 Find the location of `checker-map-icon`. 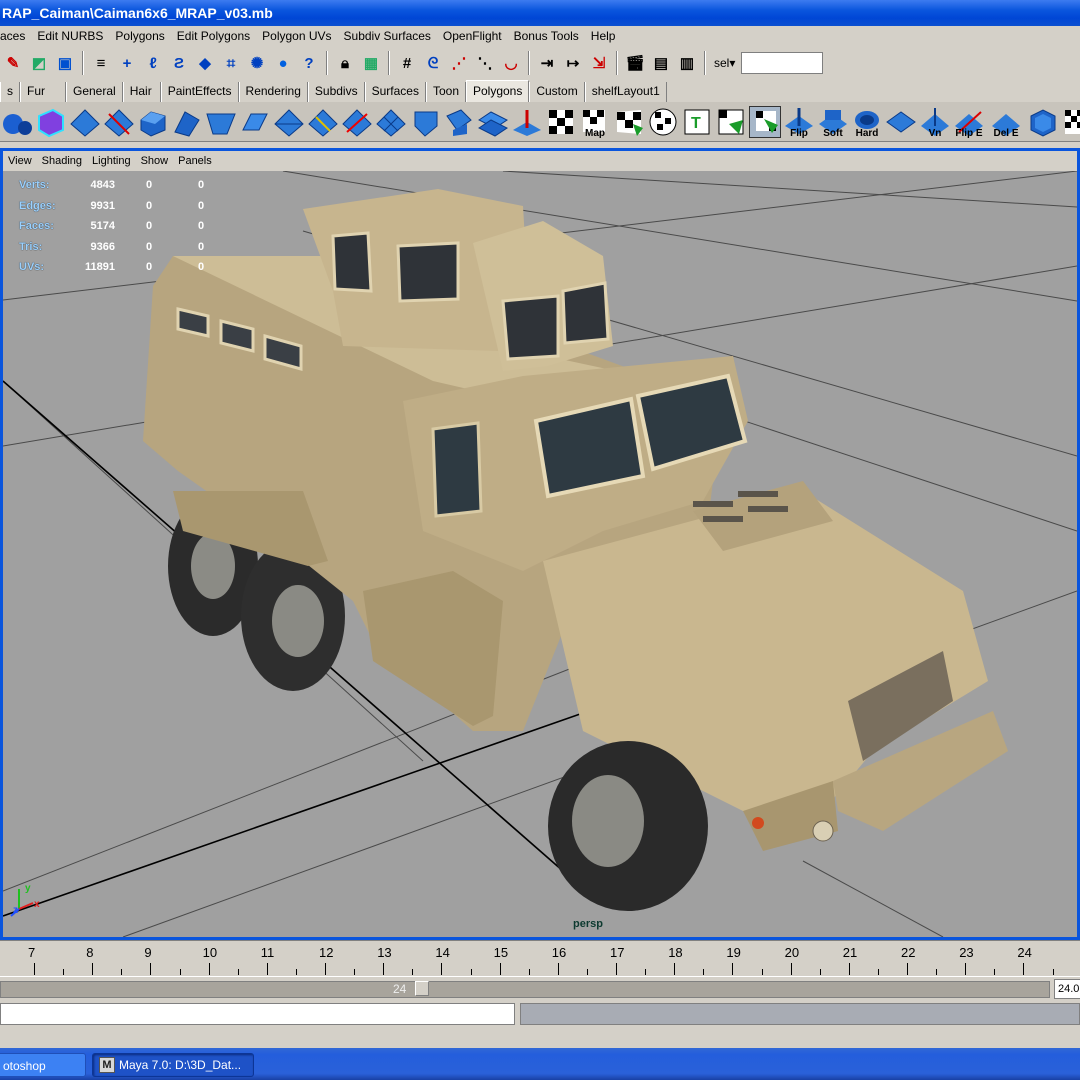

checker-map-icon is located at coordinates (1070, 122).